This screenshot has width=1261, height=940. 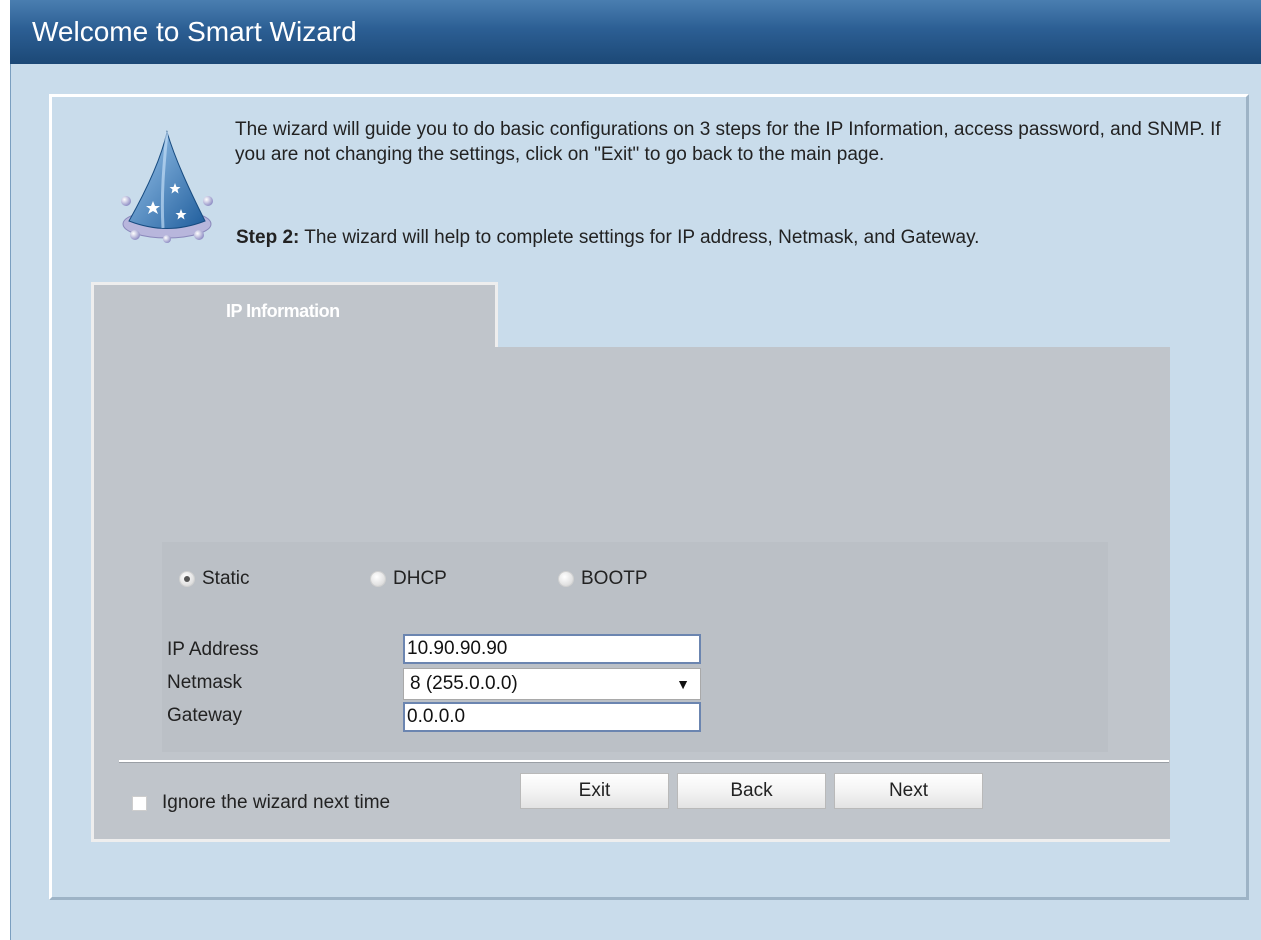 What do you see at coordinates (283, 311) in the screenshot?
I see `tab-ip-information-label: IP Information` at bounding box center [283, 311].